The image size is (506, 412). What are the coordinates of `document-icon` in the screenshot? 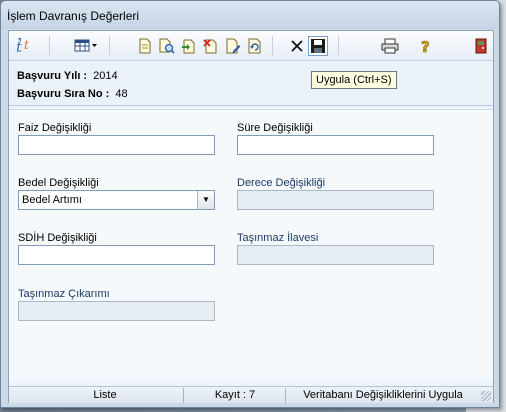 It's located at (145, 46).